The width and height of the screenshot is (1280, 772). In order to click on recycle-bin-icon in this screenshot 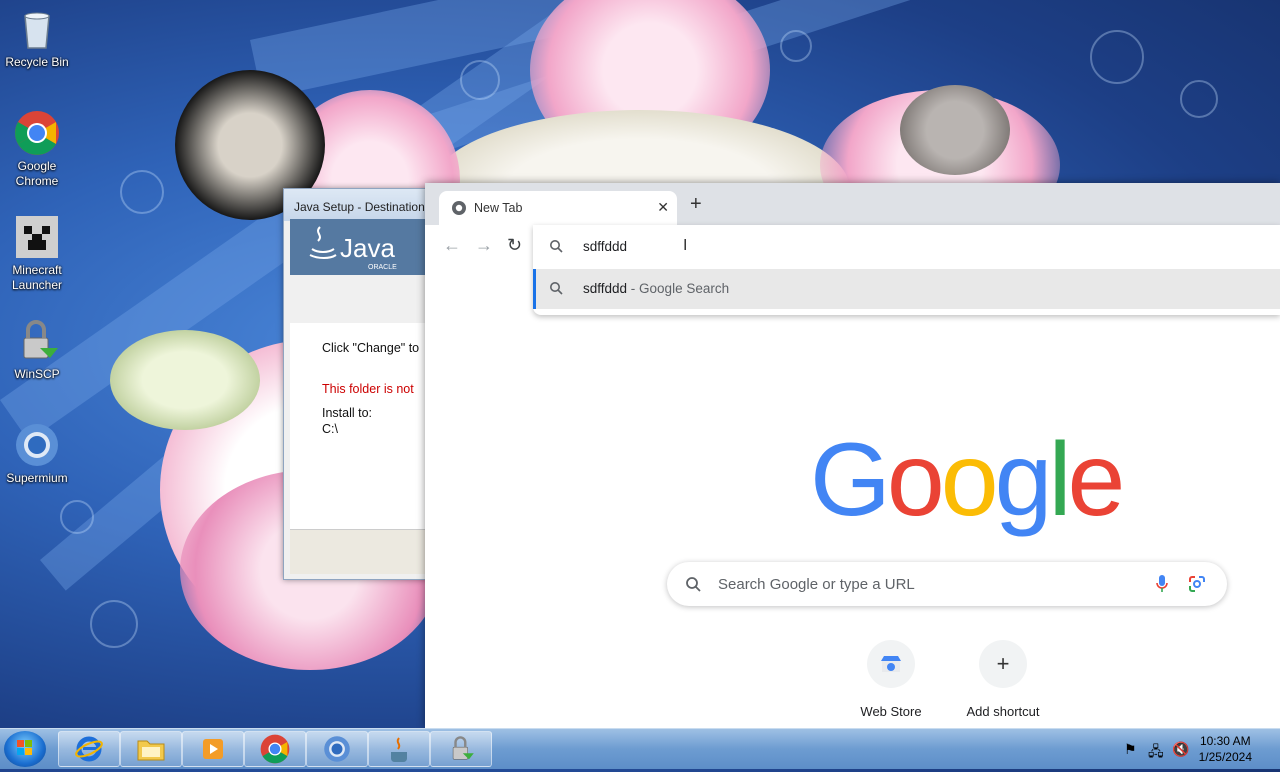, I will do `click(37, 29)`.